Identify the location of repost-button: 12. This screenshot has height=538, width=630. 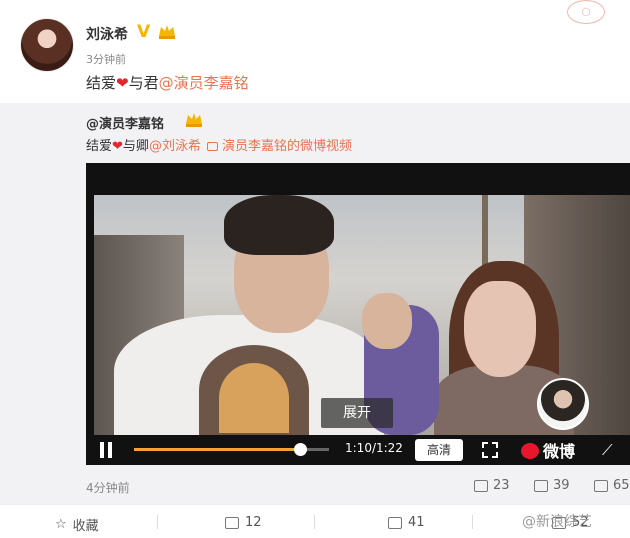
(243, 522).